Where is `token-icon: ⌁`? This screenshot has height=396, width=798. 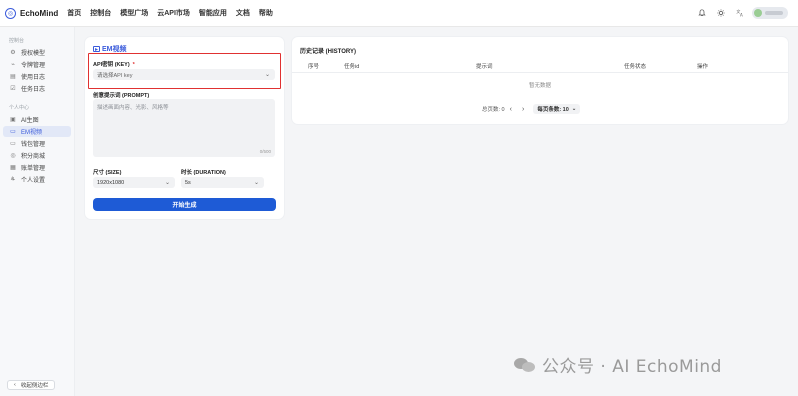 token-icon: ⌁ is located at coordinates (13, 65).